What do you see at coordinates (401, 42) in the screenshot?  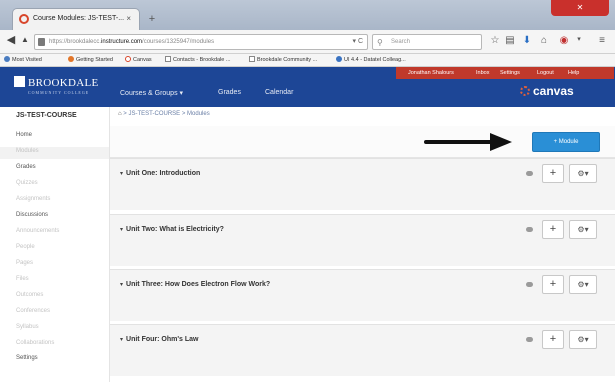 I see `search-placeholder: Search` at bounding box center [401, 42].